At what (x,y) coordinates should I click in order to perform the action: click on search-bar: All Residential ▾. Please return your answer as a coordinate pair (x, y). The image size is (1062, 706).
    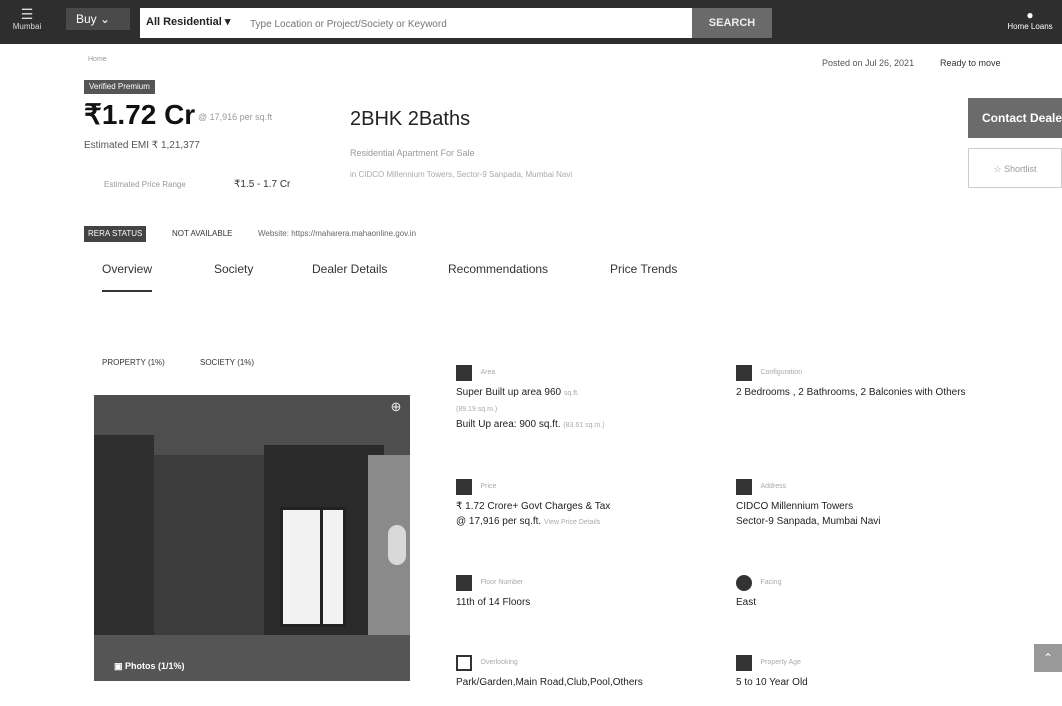
    Looking at the image, I should click on (416, 23).